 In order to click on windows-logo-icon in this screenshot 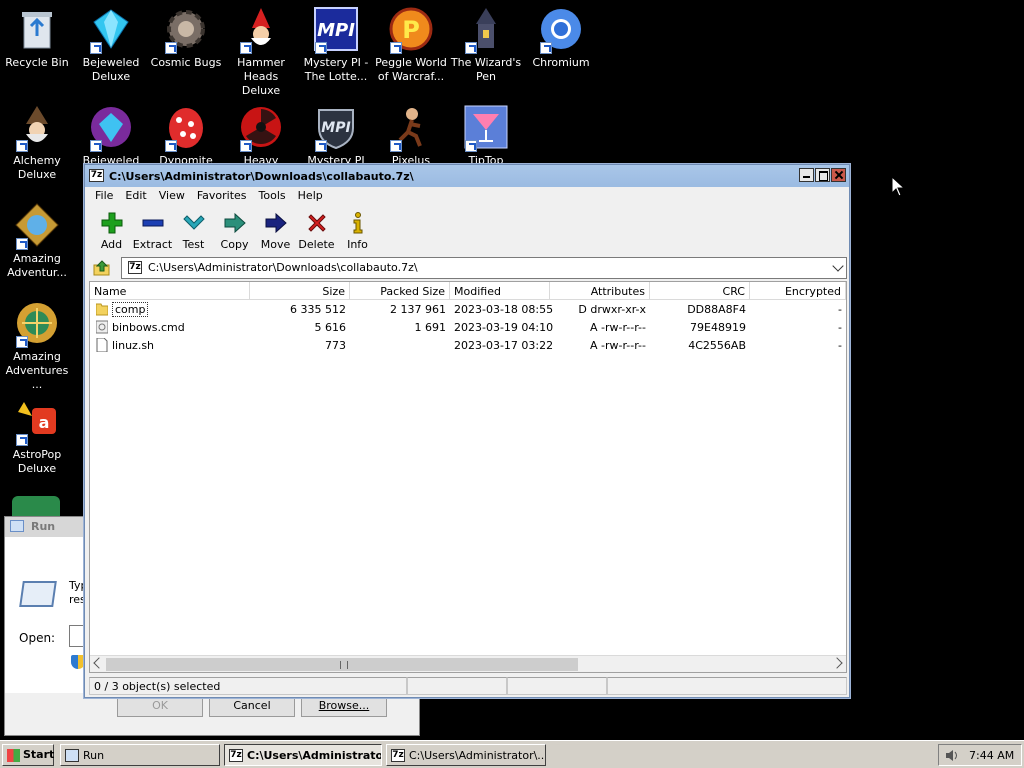, I will do `click(13, 755)`.